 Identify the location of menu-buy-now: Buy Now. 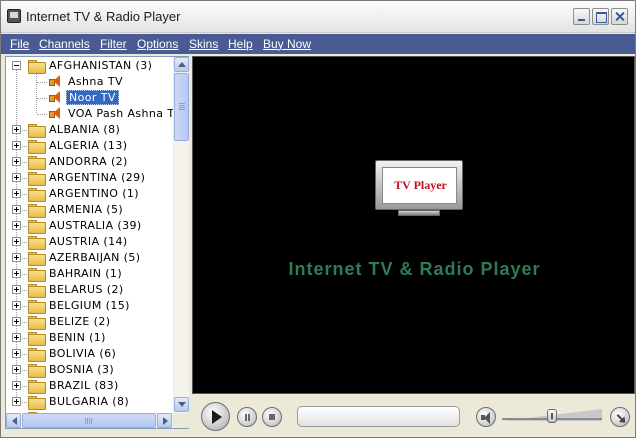
(287, 44).